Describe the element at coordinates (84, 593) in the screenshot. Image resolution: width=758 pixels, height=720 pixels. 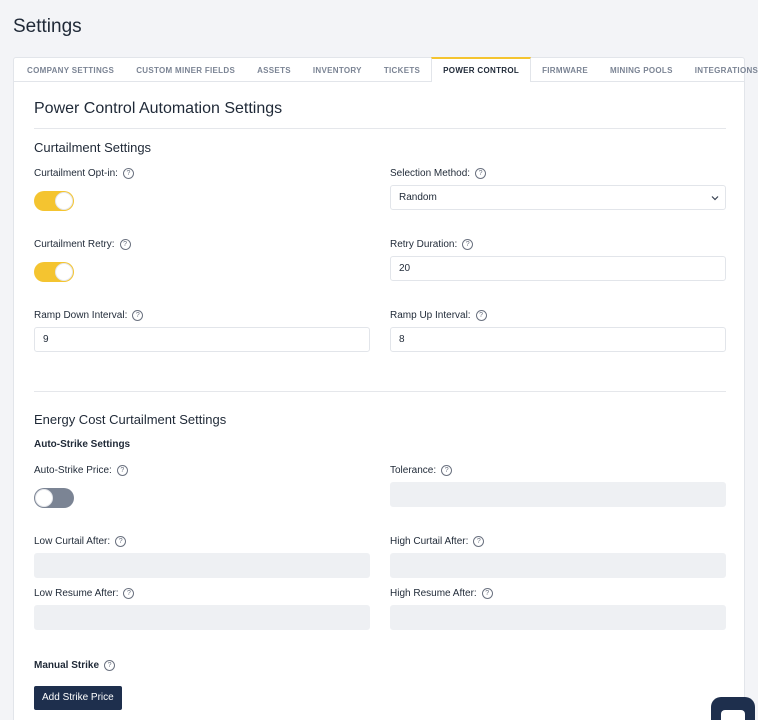
I see `low-resume-after-label: Low Resume After: ?` at that location.